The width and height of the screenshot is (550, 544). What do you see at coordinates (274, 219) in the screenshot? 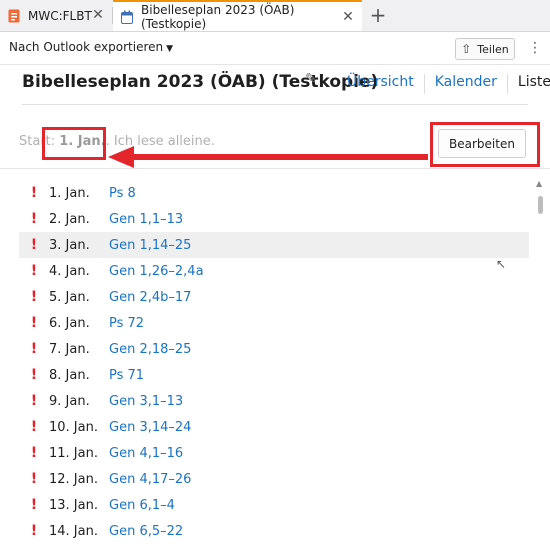
I see `list-item: ! 2. Jan. Gen 1,1–13` at bounding box center [274, 219].